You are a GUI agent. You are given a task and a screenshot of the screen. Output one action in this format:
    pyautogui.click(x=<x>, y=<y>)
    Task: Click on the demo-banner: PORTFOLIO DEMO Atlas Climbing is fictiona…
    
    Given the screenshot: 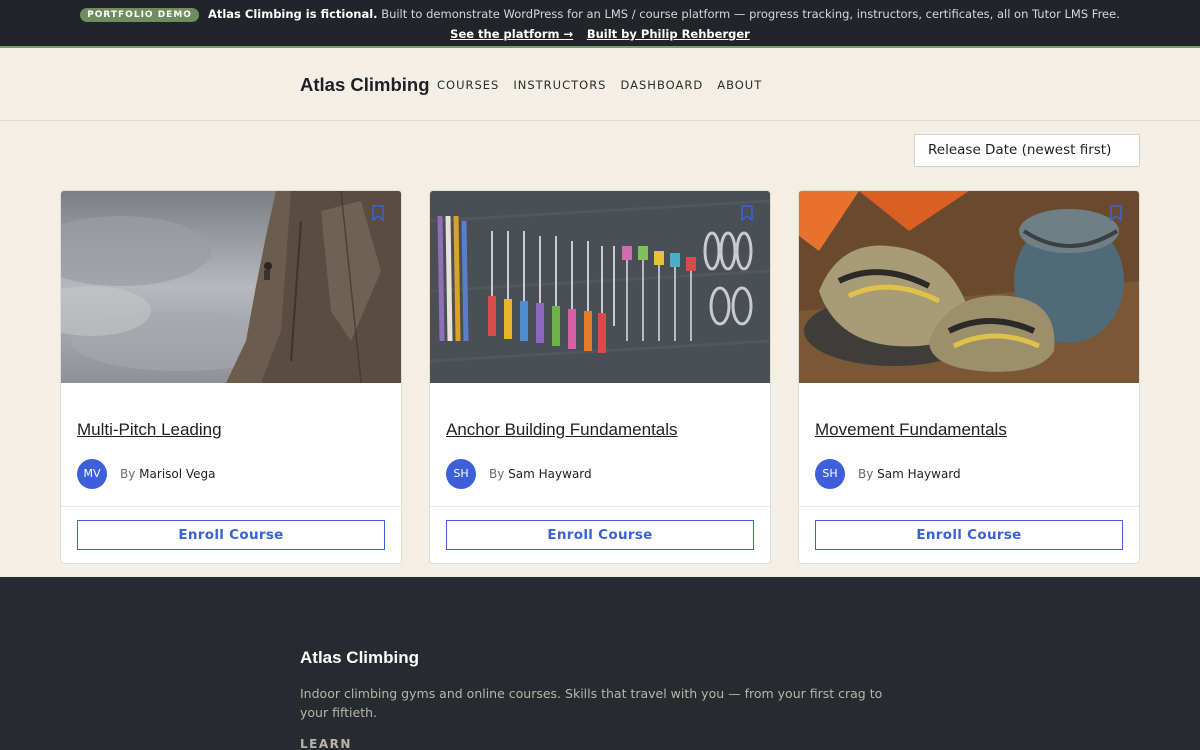 What is the action you would take?
    pyautogui.click(x=600, y=24)
    